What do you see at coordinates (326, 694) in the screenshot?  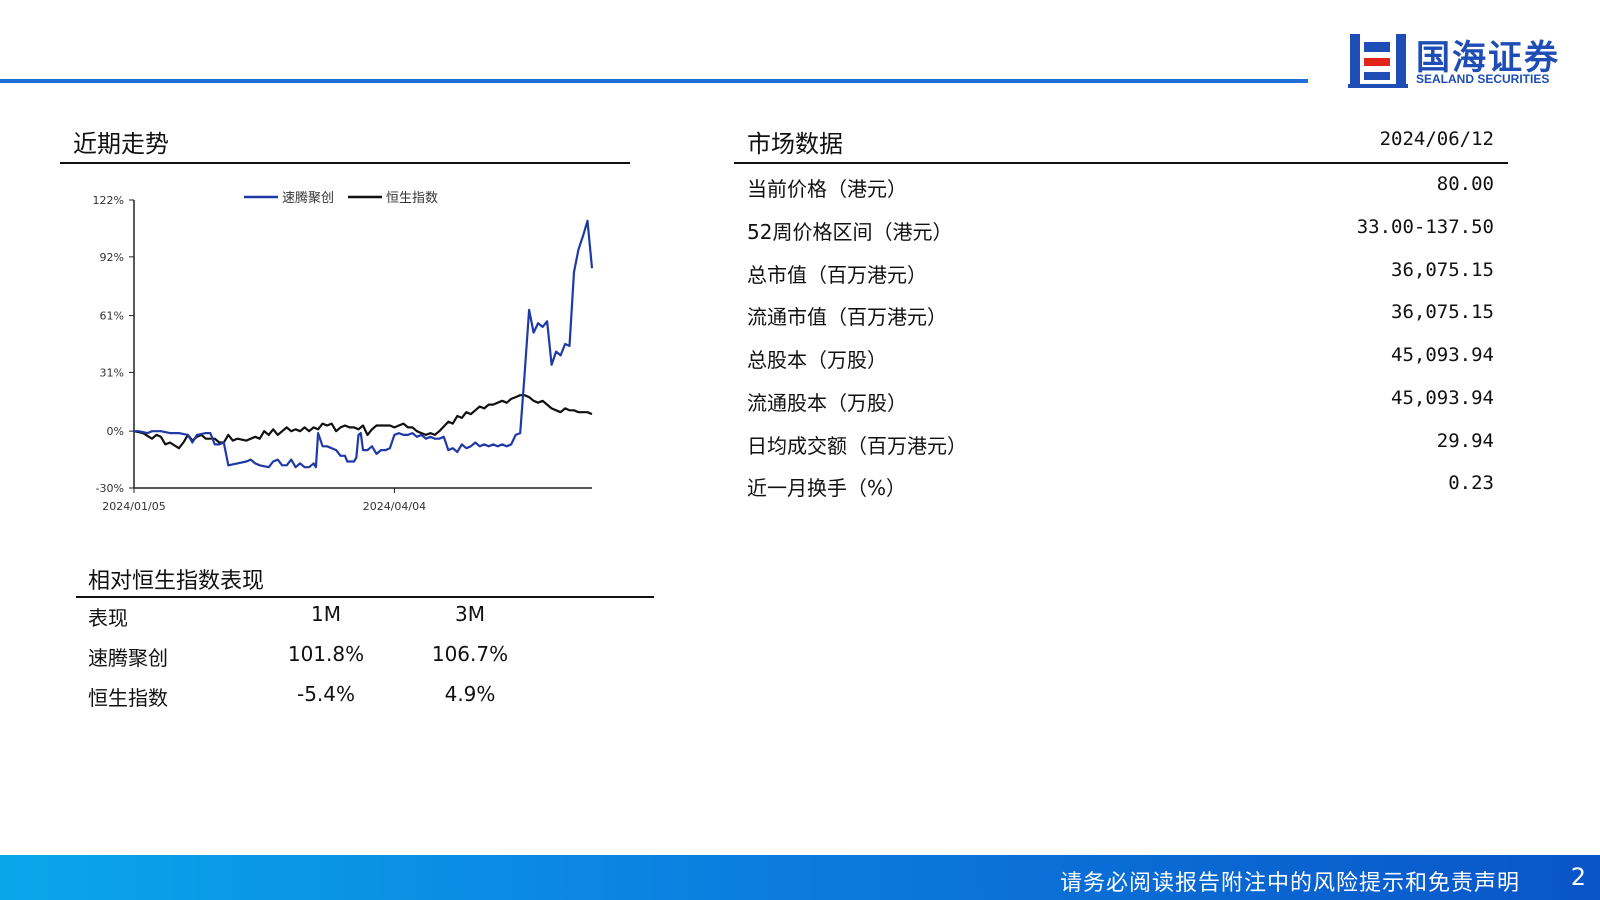 I see `table-cell-1m: -5.4%` at bounding box center [326, 694].